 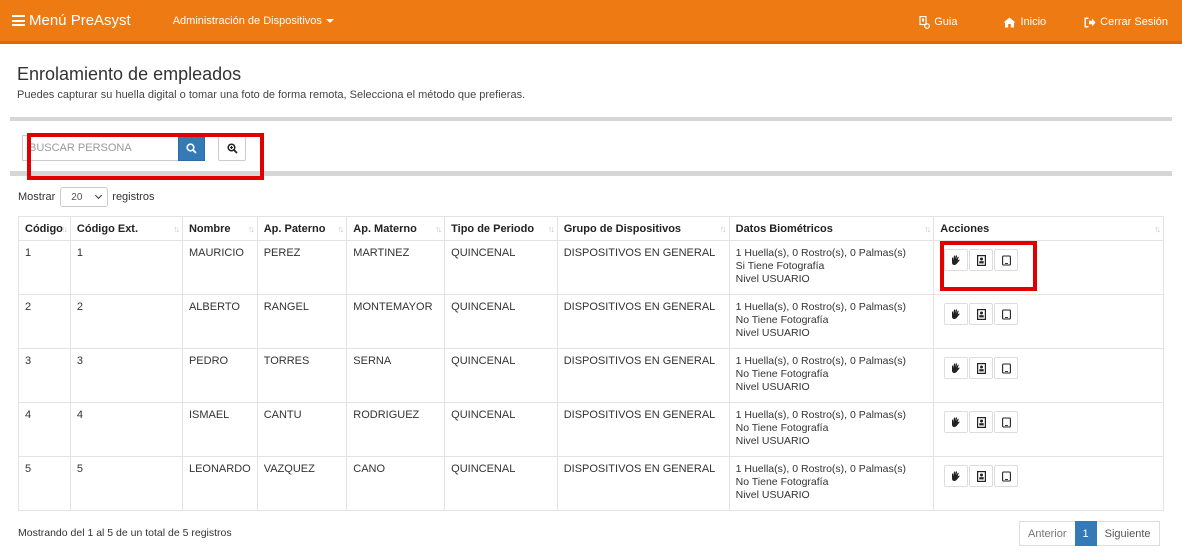 I want to click on cell-codigo: 1, so click(x=44, y=267).